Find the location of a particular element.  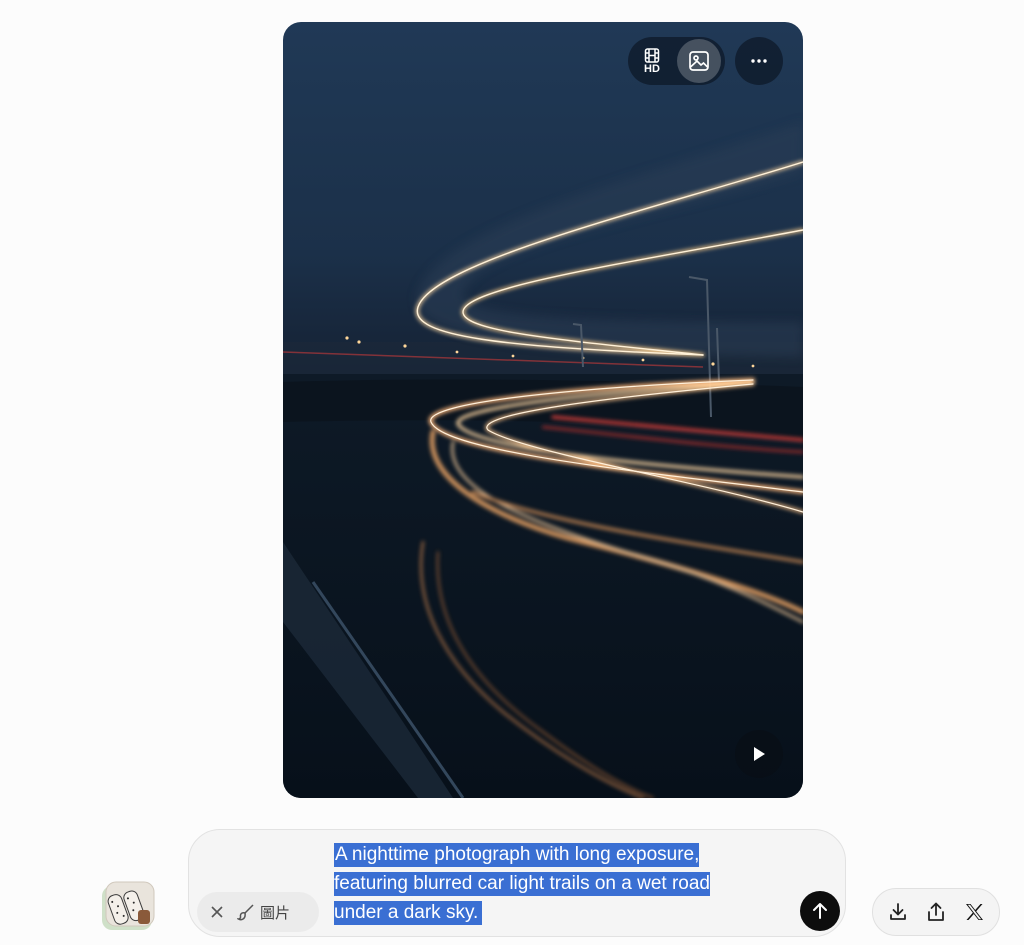

play-icon is located at coordinates (759, 754).